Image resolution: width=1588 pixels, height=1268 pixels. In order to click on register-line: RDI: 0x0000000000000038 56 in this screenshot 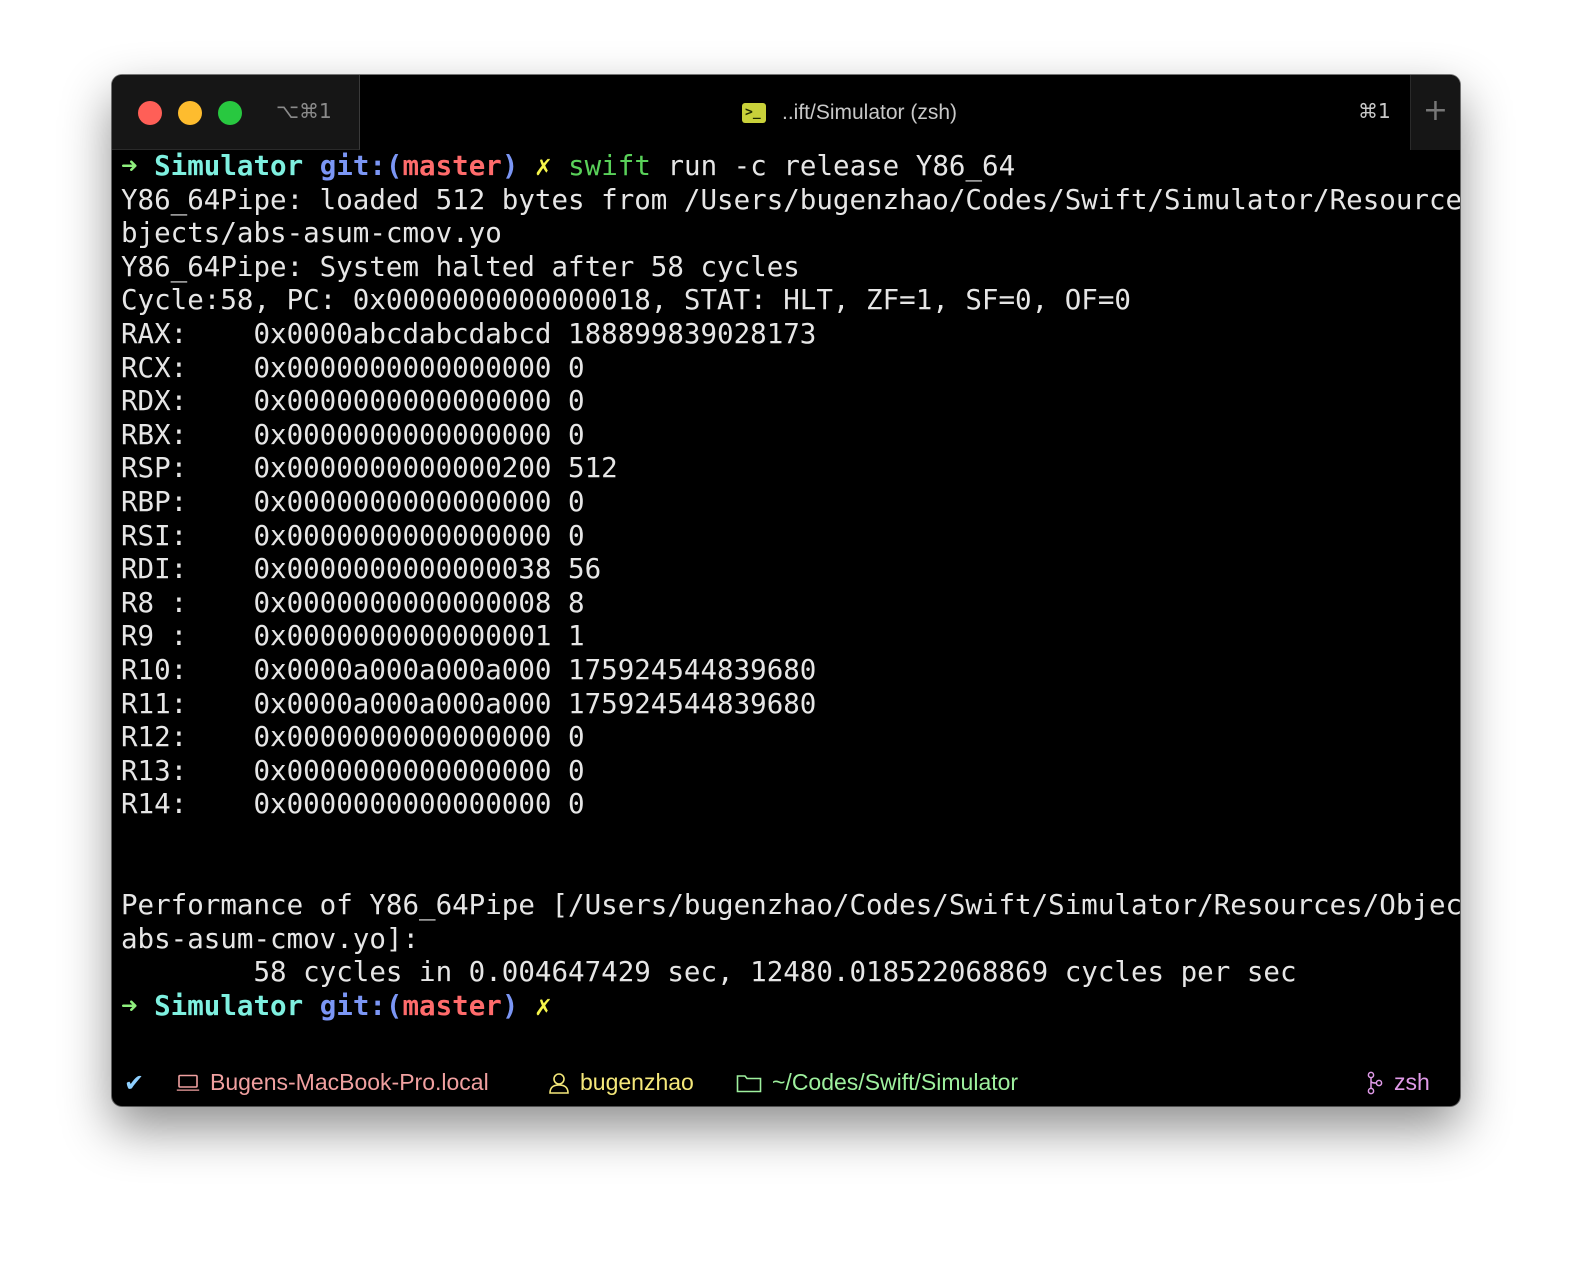, I will do `click(361, 569)`.